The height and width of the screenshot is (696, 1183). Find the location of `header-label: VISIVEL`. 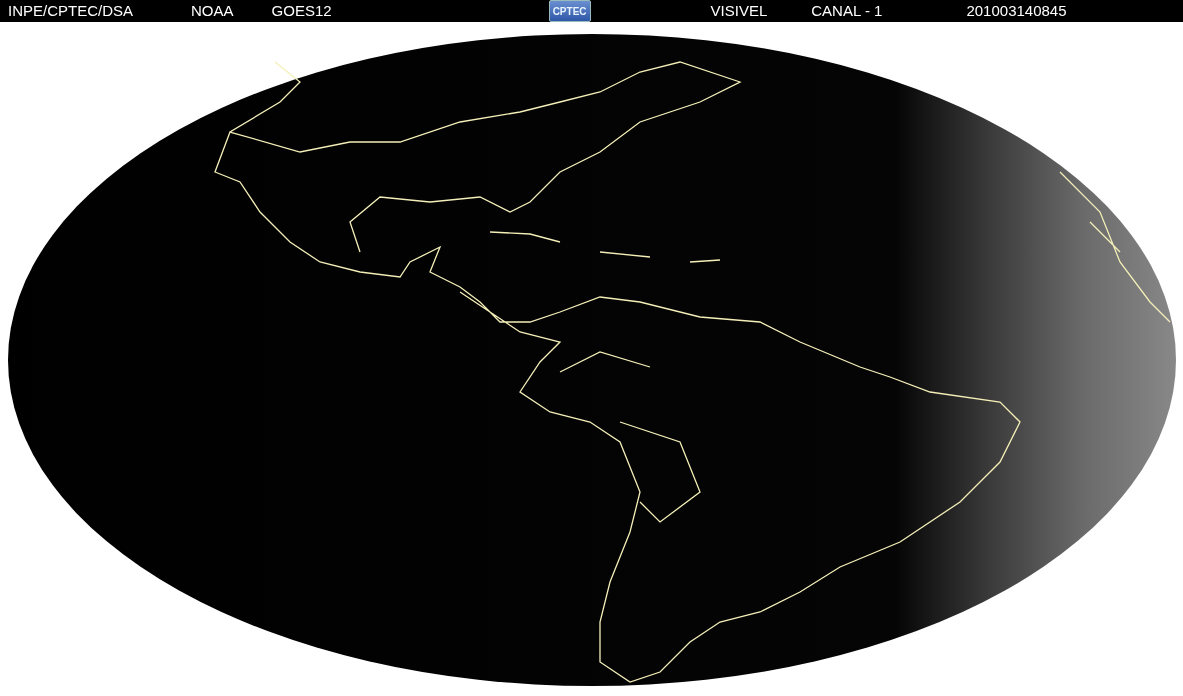

header-label: VISIVEL is located at coordinates (739, 11).